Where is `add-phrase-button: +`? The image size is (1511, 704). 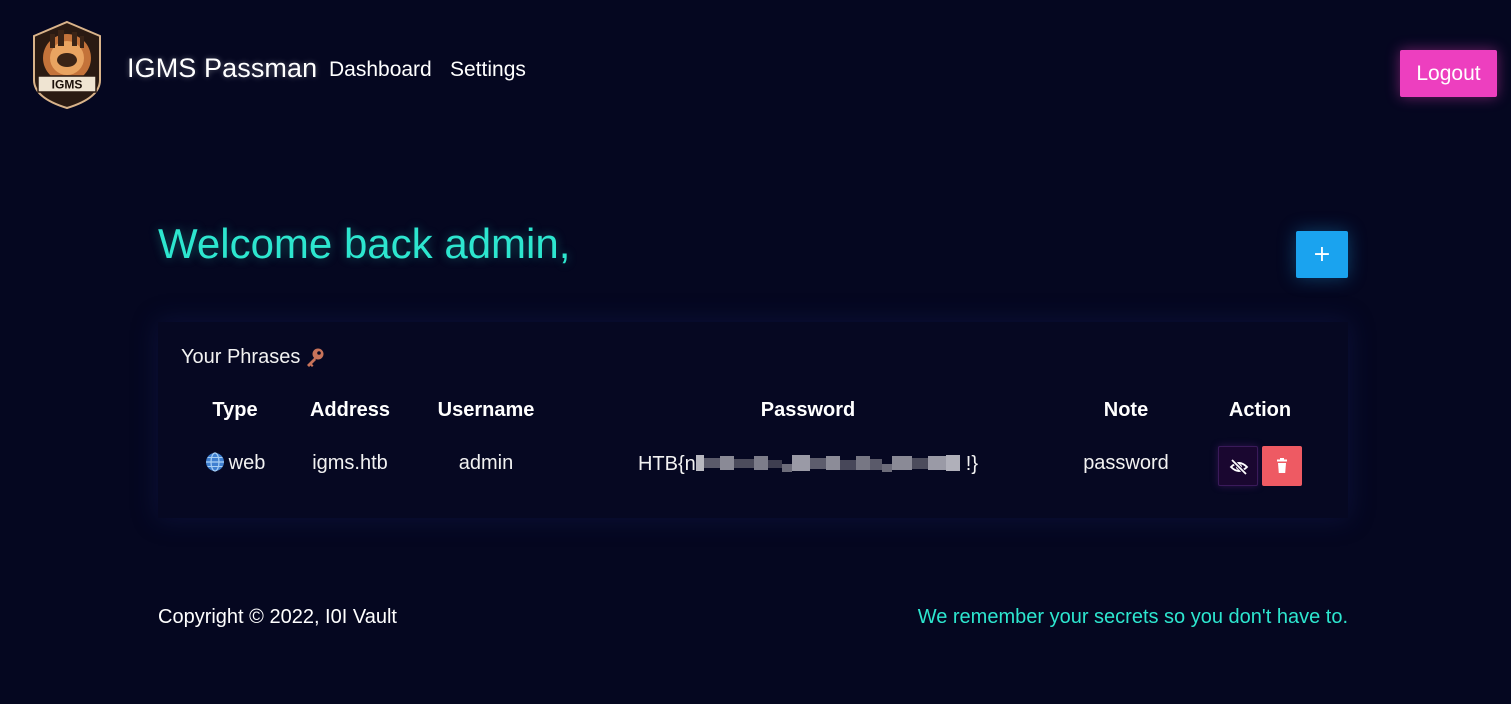 add-phrase-button: + is located at coordinates (1322, 254).